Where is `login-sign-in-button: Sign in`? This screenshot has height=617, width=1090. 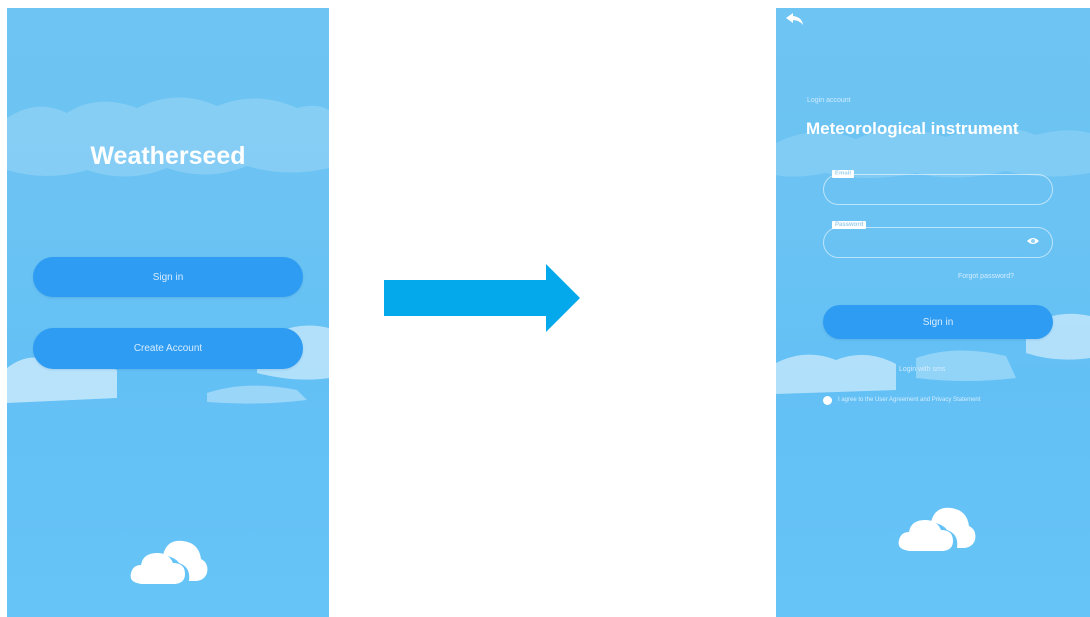
login-sign-in-button: Sign in is located at coordinates (938, 322).